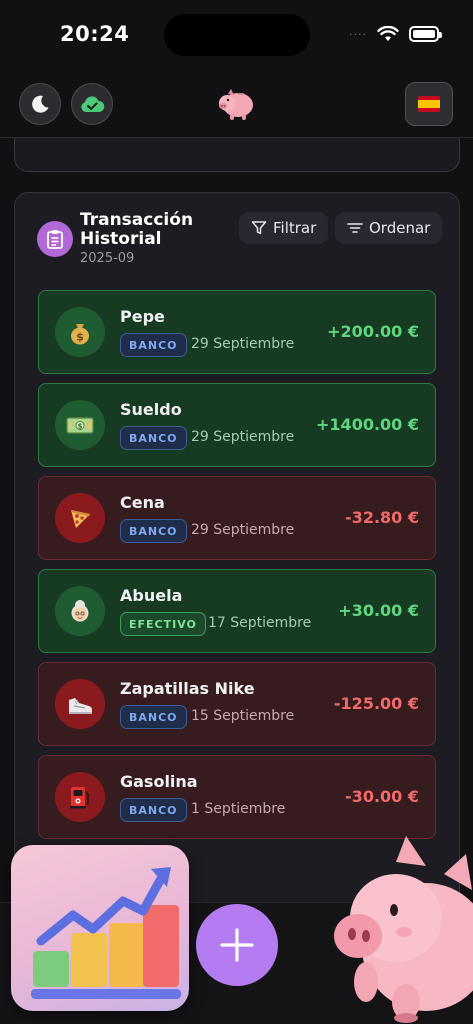  I want to click on filter-button: Filtrar, so click(284, 228).